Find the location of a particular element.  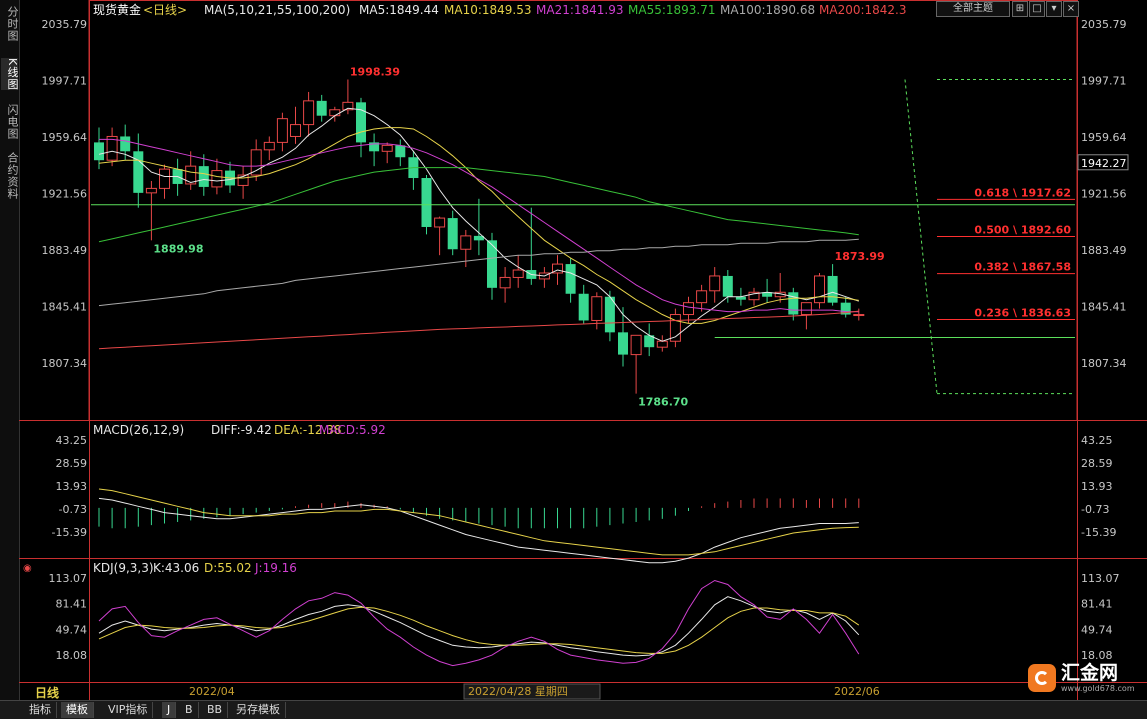

macd-tick-right-1: 28.59 is located at coordinates (1097, 463).